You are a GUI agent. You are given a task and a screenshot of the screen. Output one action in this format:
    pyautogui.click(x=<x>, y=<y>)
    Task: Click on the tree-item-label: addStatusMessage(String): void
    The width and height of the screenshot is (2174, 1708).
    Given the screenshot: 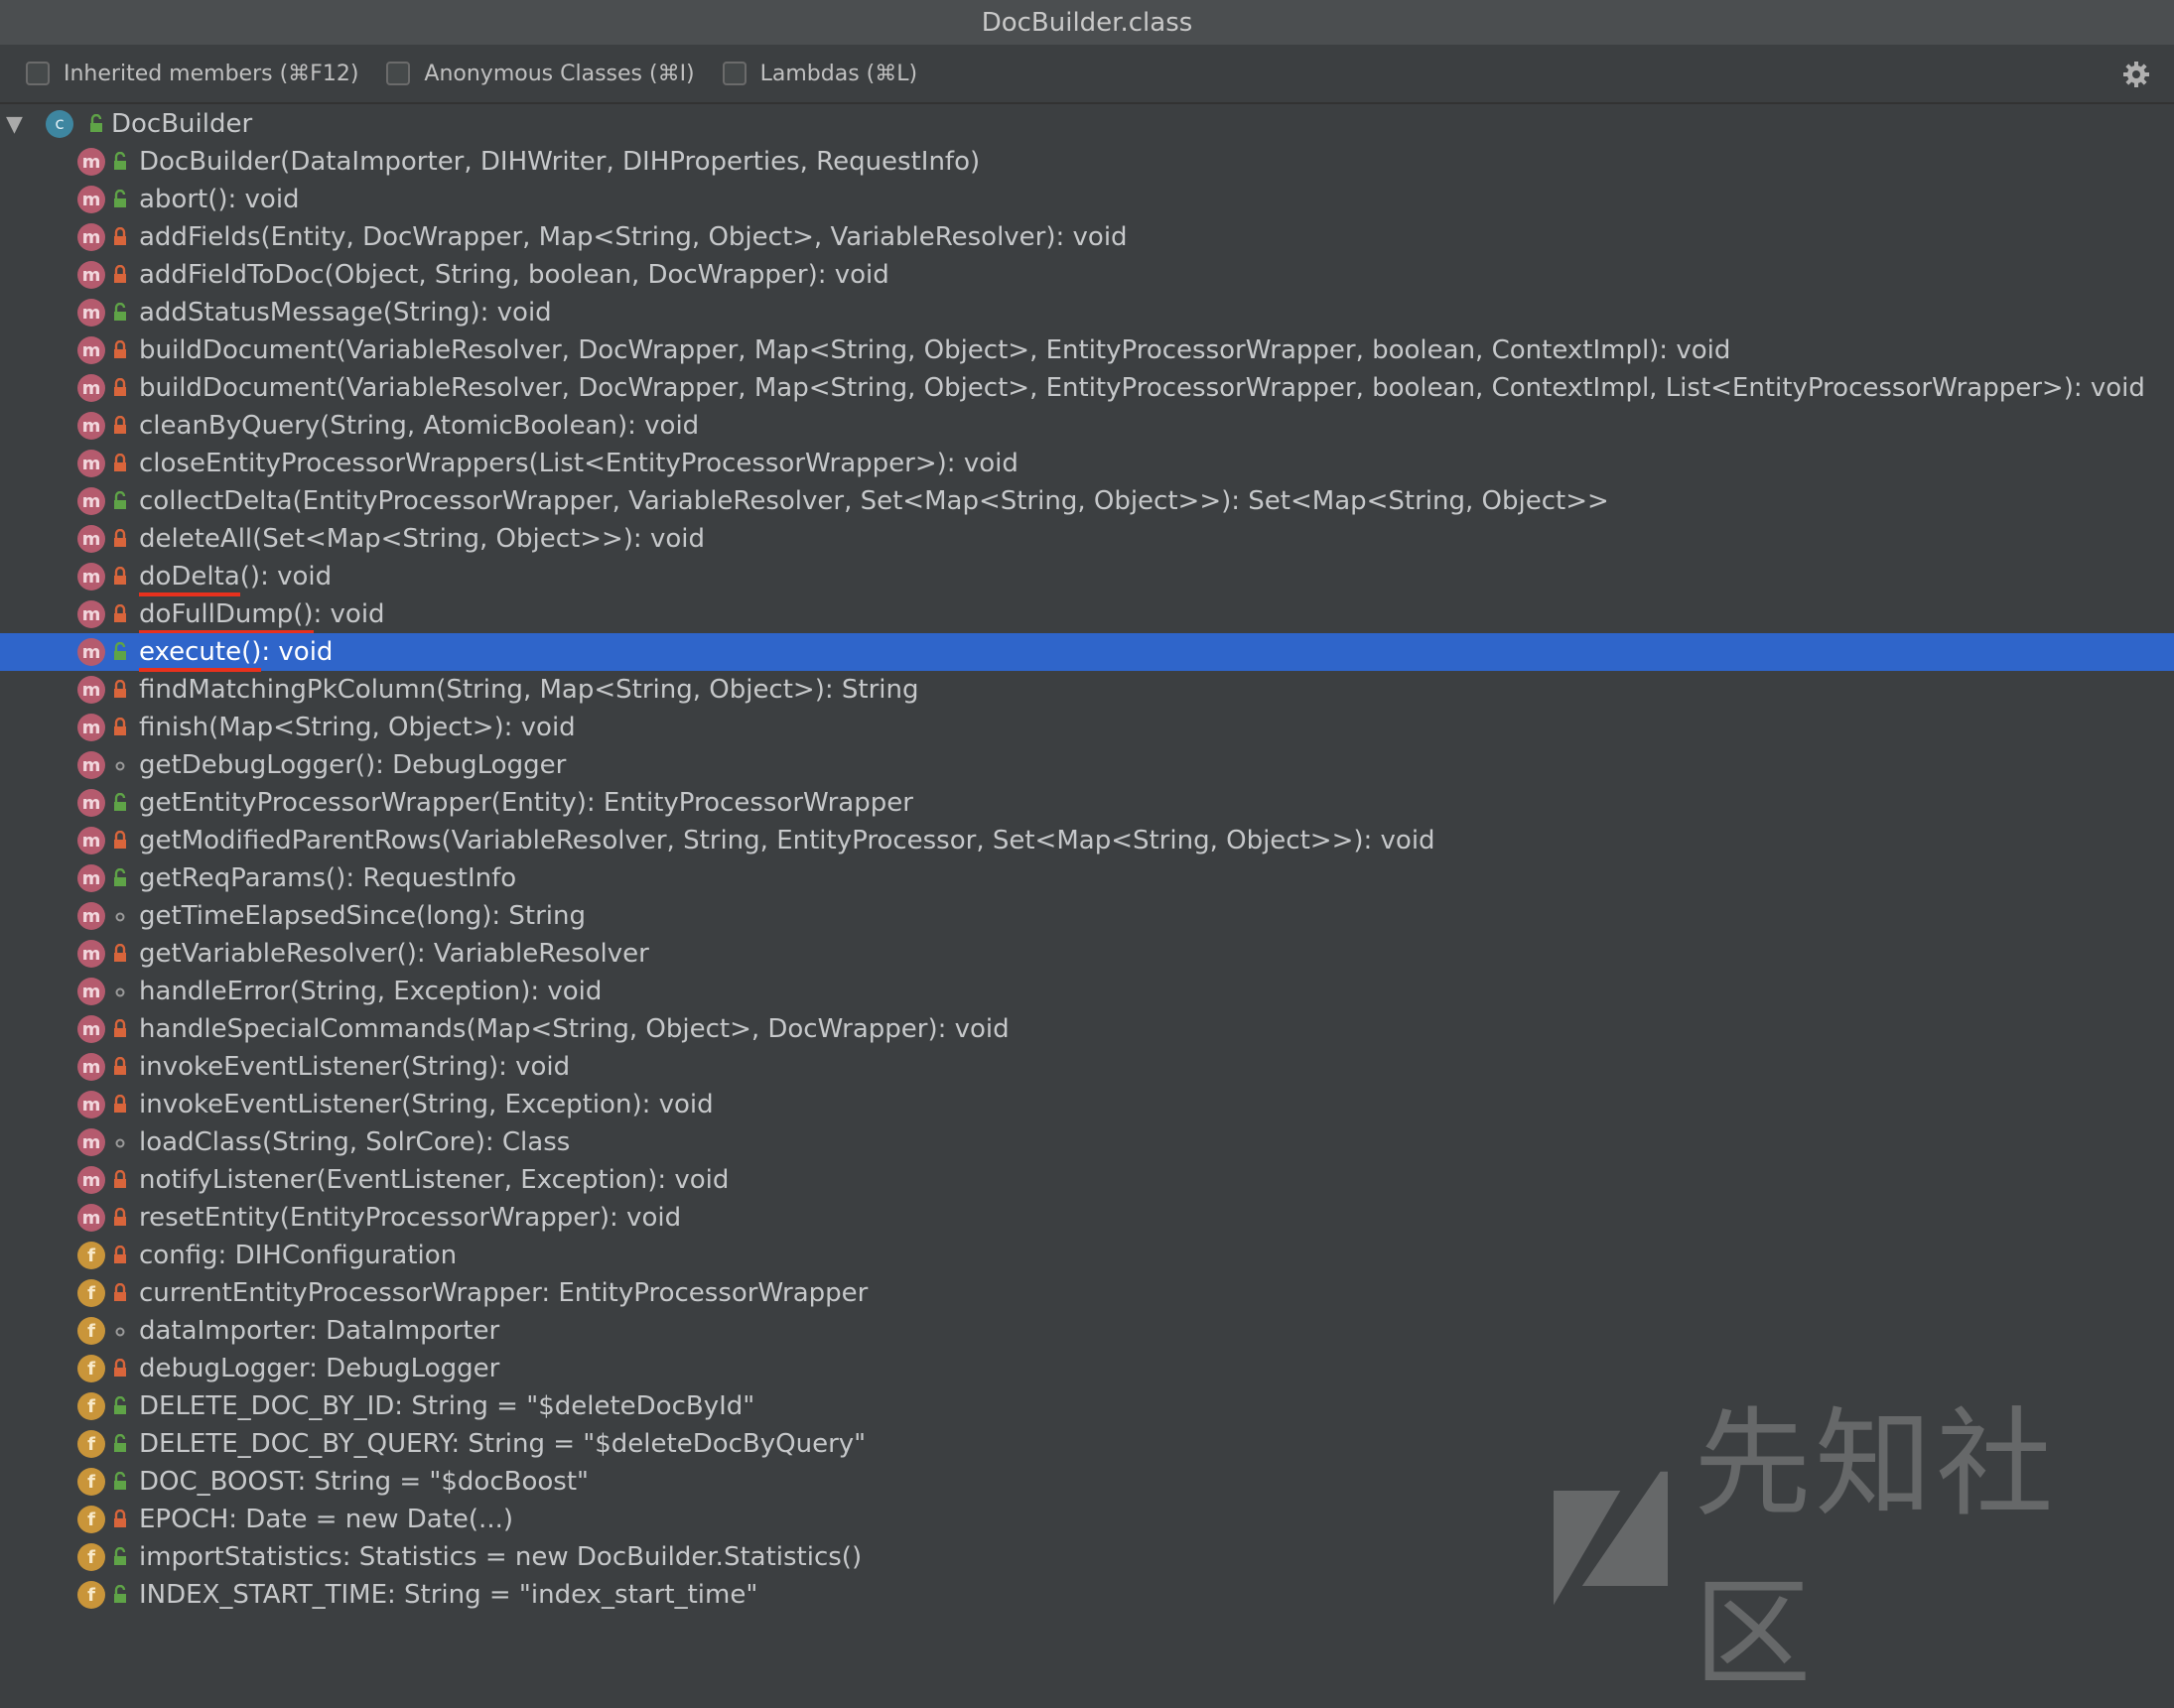 What is the action you would take?
    pyautogui.click(x=345, y=313)
    